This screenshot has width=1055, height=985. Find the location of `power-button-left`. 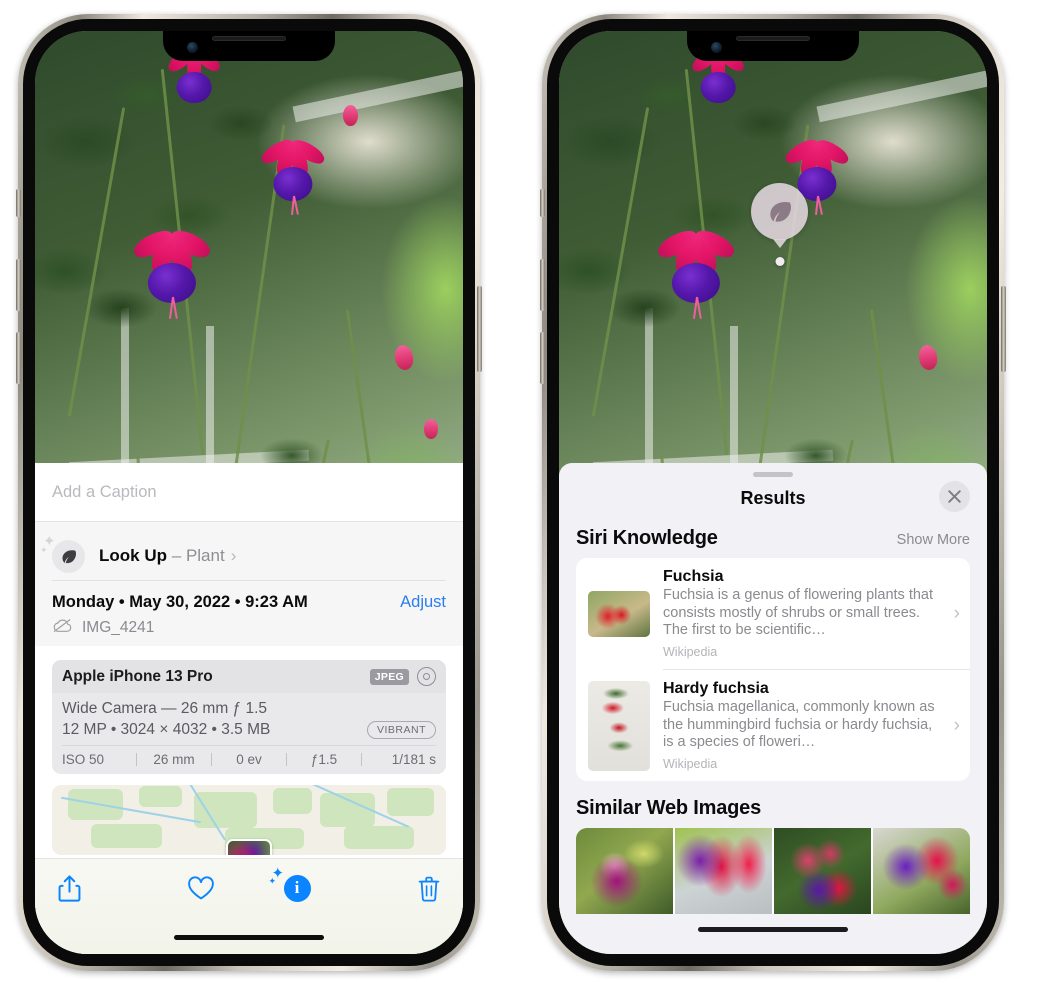

power-button-left is located at coordinates (479, 329).